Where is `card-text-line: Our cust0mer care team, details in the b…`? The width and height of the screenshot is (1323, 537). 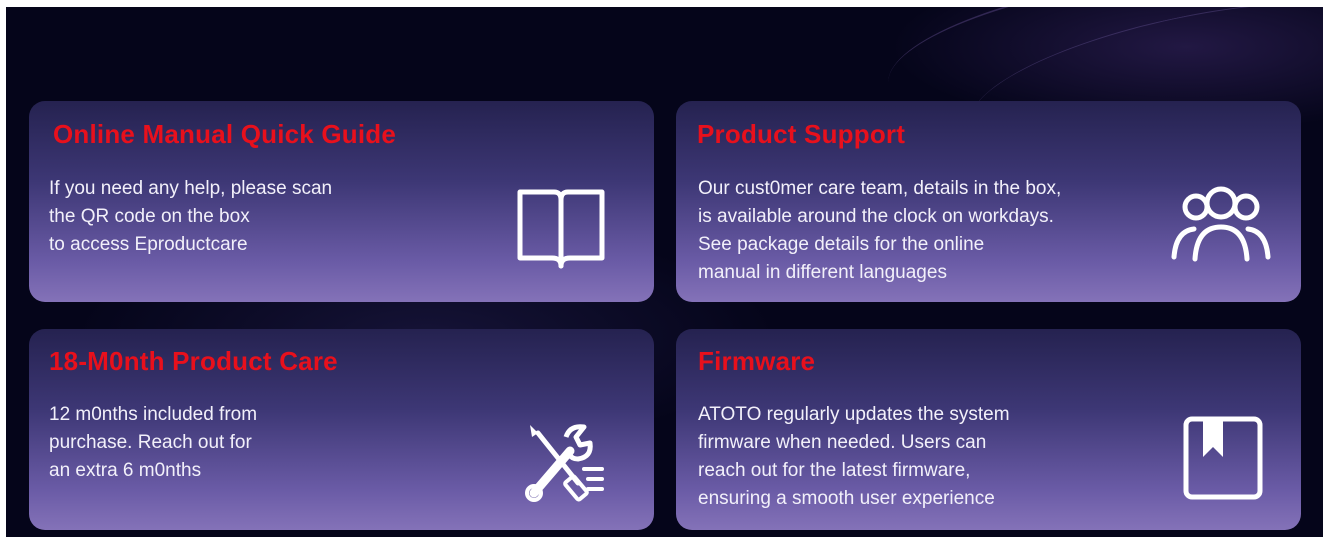 card-text-line: Our cust0mer care team, details in the b… is located at coordinates (880, 188).